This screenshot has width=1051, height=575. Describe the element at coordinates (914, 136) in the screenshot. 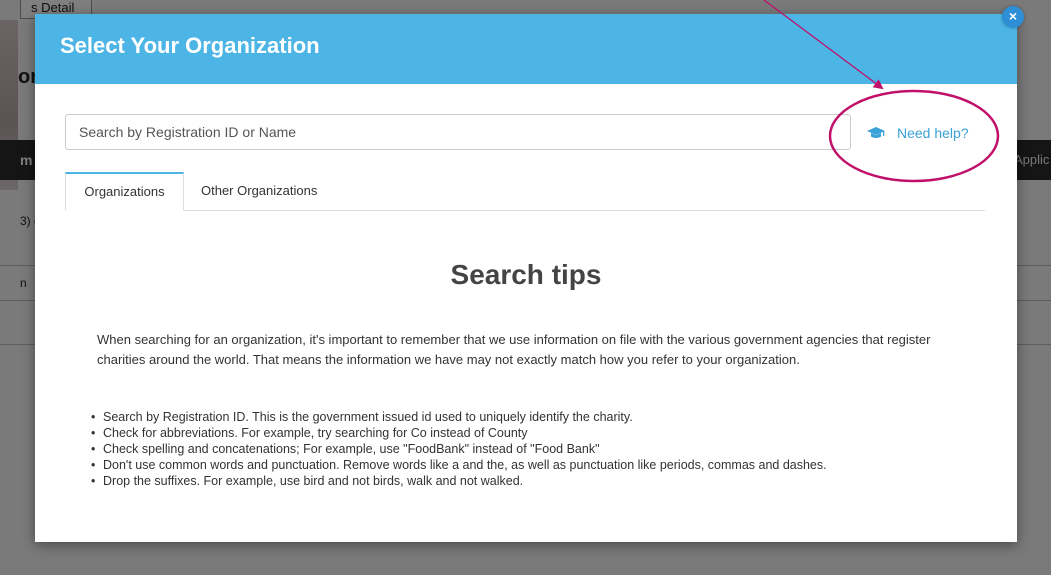

I see `annotation-ellipse` at that location.